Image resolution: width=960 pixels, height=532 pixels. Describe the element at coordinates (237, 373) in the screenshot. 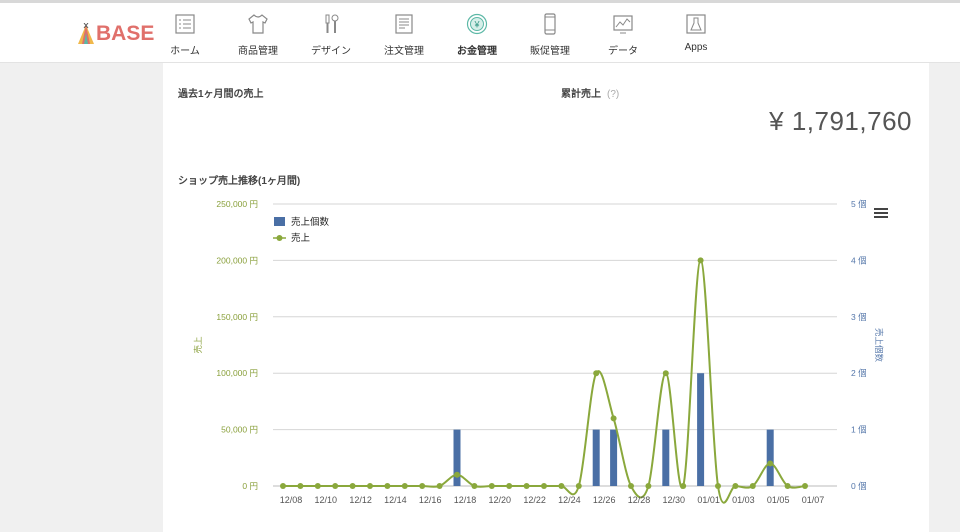

I see `left-tick-label: 100,000 円` at that location.